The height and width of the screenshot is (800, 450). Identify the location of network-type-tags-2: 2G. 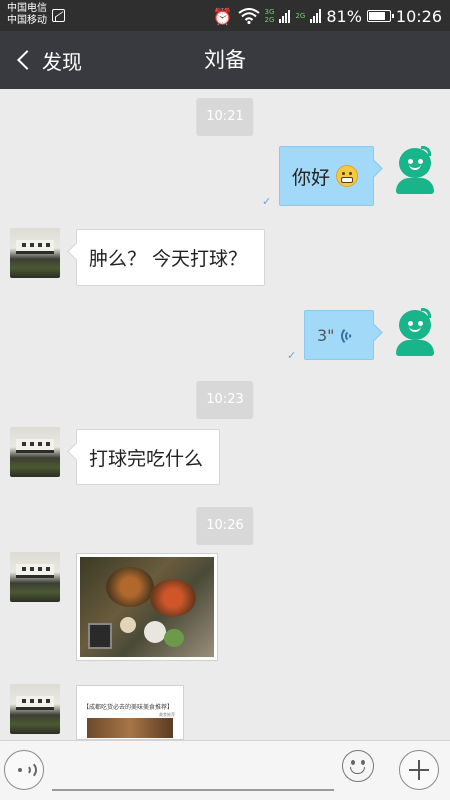
(300, 16).